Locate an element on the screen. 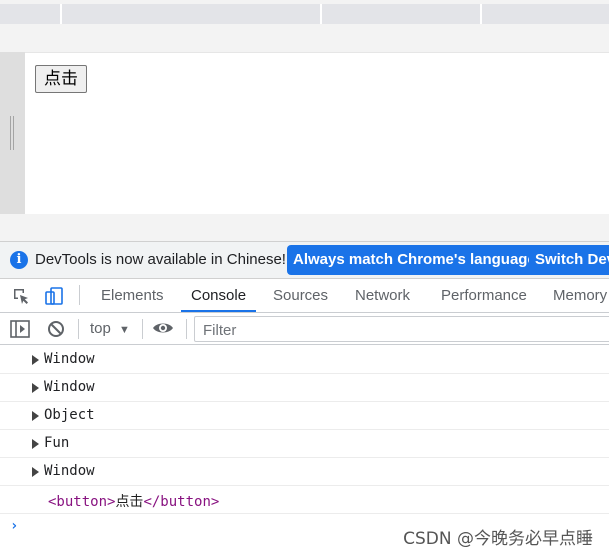 The width and height of the screenshot is (609, 556). html-element-content: 点击 is located at coordinates (129, 502).